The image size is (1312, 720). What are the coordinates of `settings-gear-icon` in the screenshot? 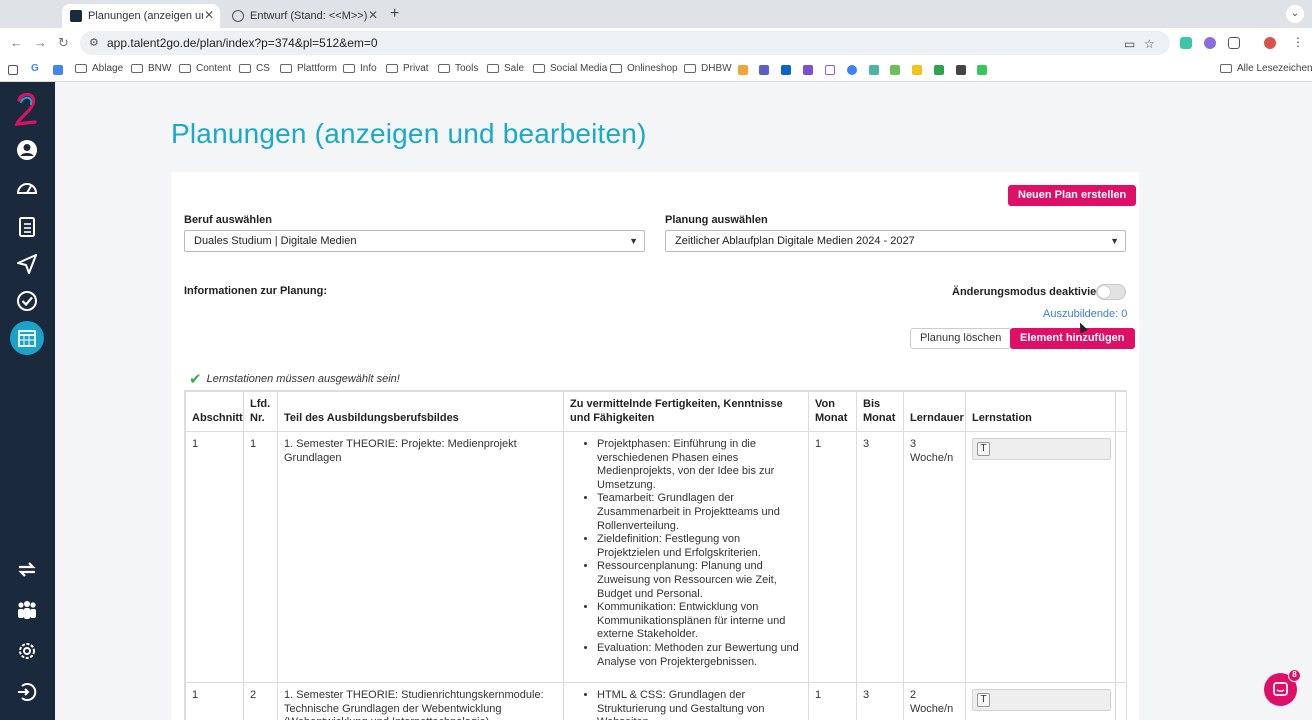 It's located at (27, 651).